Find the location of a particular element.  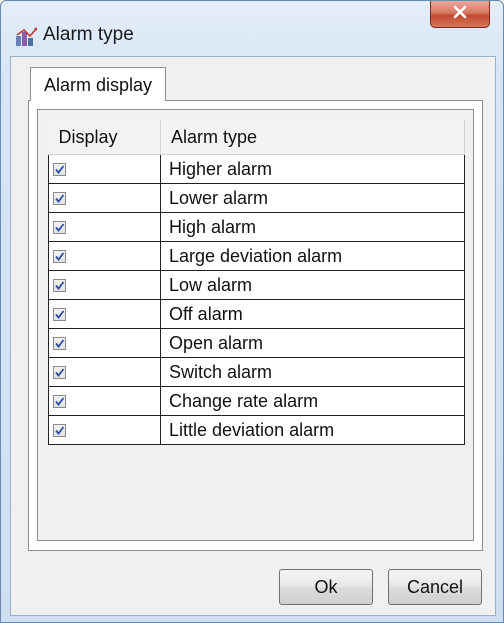

close-button is located at coordinates (460, 14).